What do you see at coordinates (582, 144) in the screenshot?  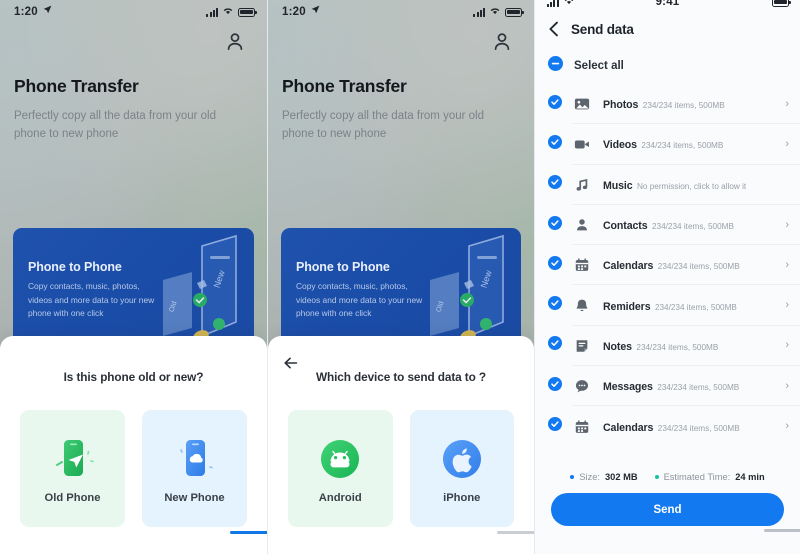 I see `video-icon` at bounding box center [582, 144].